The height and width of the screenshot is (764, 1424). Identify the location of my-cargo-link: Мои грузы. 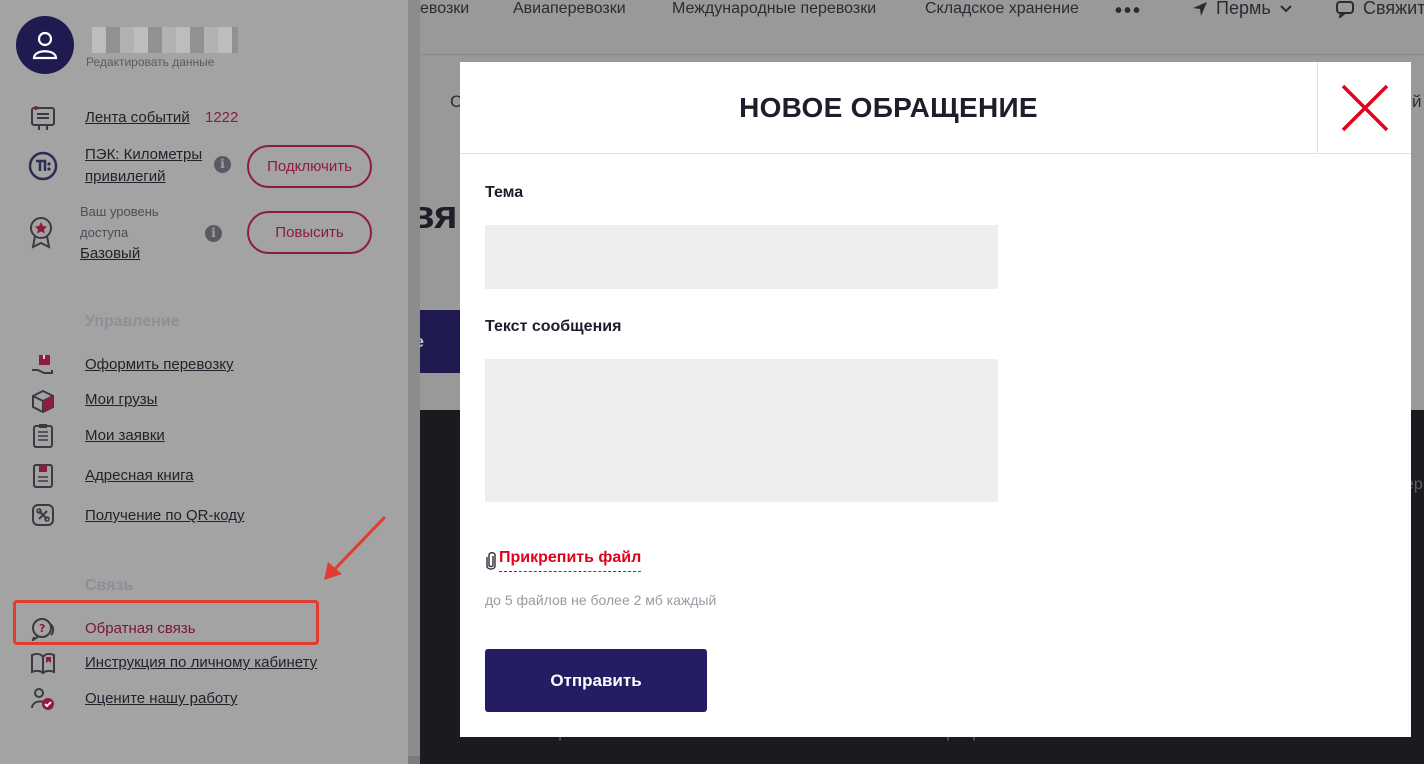
(121, 399).